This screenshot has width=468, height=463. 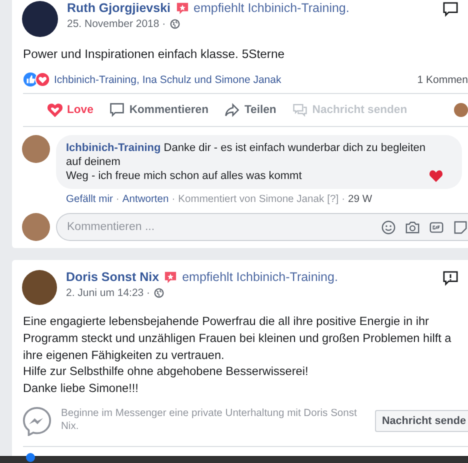 What do you see at coordinates (300, 110) in the screenshot?
I see `chat-bubbles-icon` at bounding box center [300, 110].